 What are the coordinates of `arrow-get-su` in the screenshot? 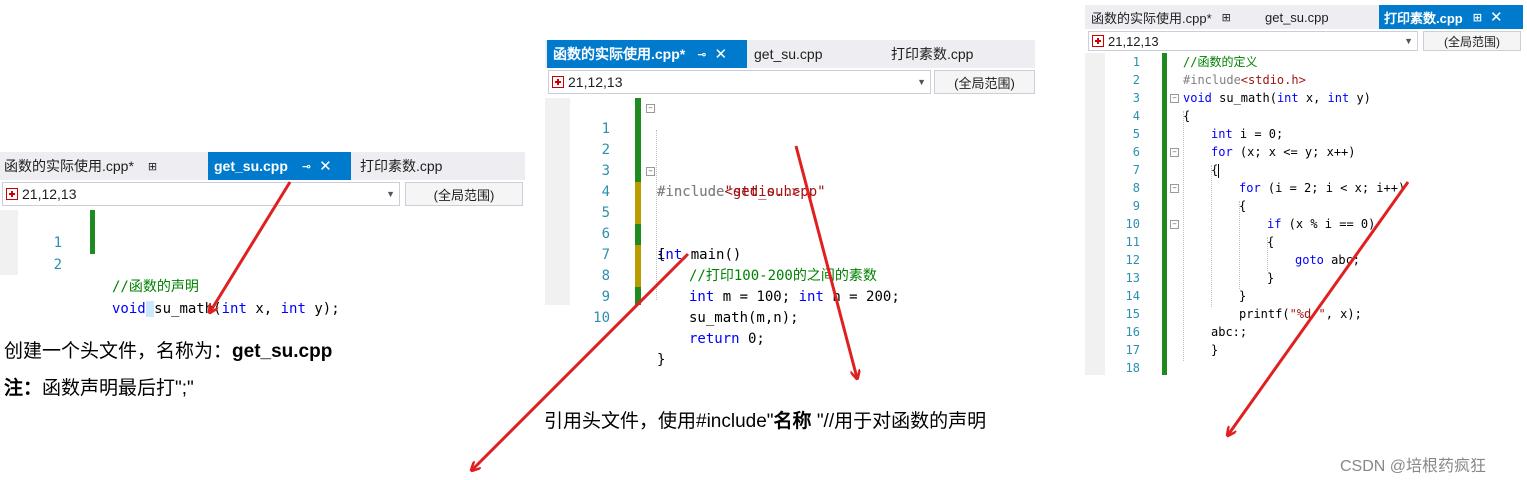 It's located at (251, 246).